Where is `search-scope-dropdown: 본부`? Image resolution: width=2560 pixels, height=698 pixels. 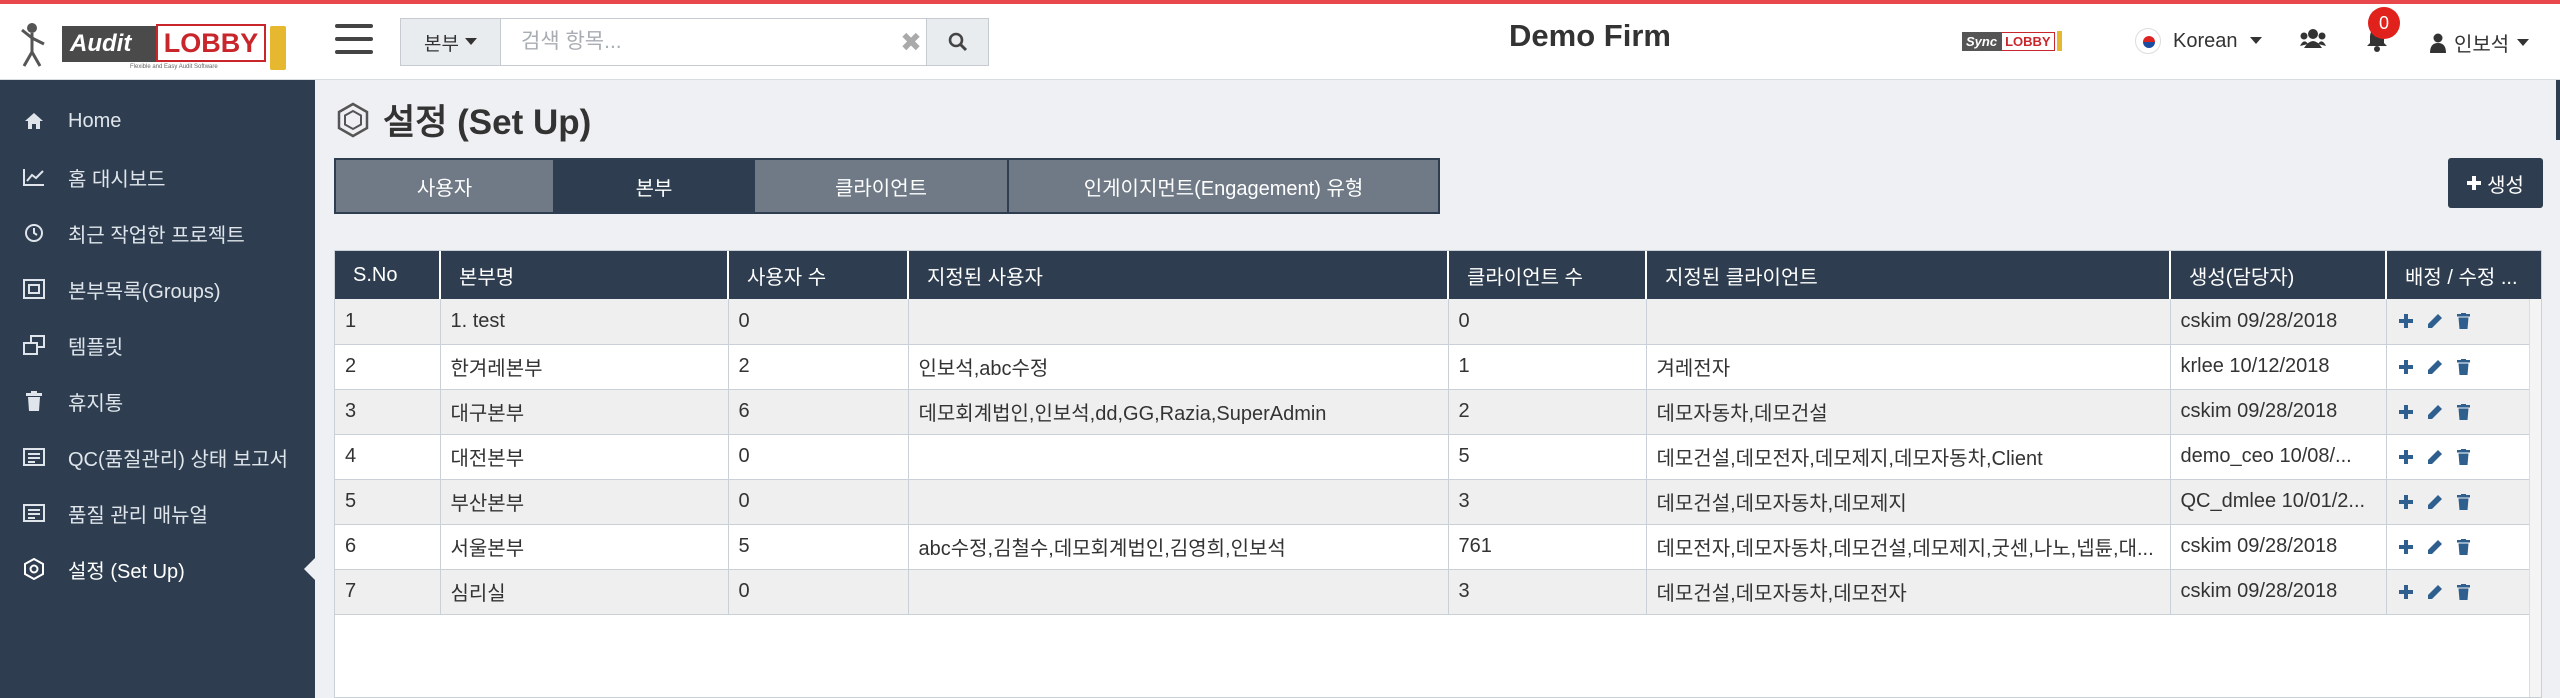
search-scope-dropdown: 본부 is located at coordinates (451, 42).